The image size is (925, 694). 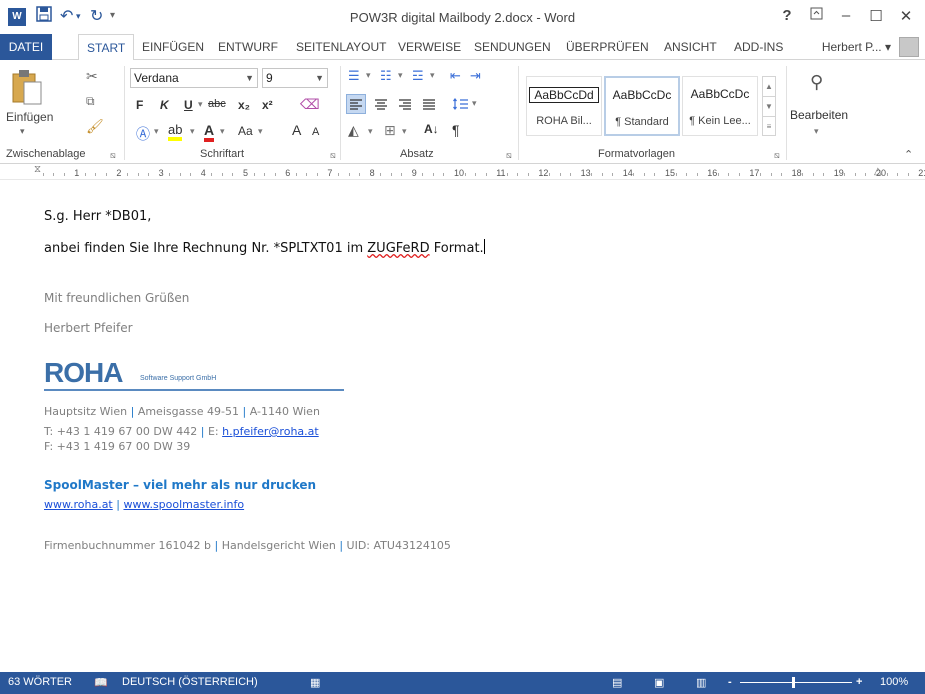 What do you see at coordinates (245, 131) in the screenshot?
I see `change-case-button: Aa` at bounding box center [245, 131].